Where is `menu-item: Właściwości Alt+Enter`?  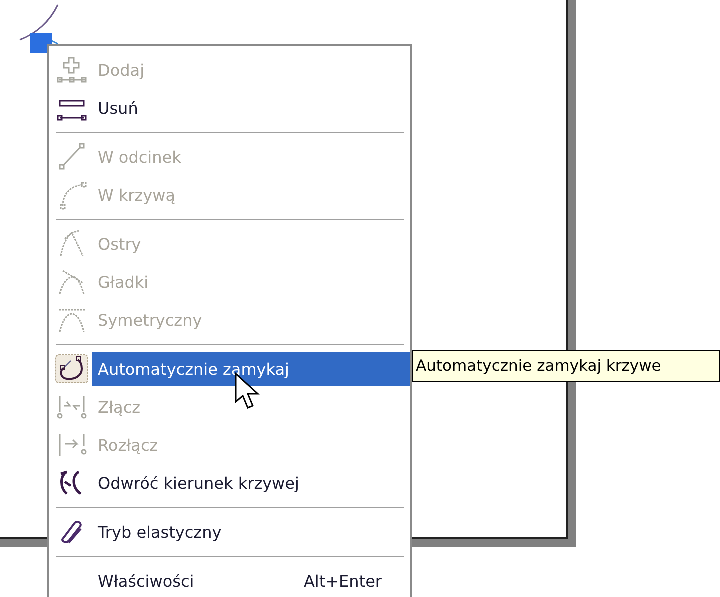 menu-item: Właściwości Alt+Enter is located at coordinates (251, 580).